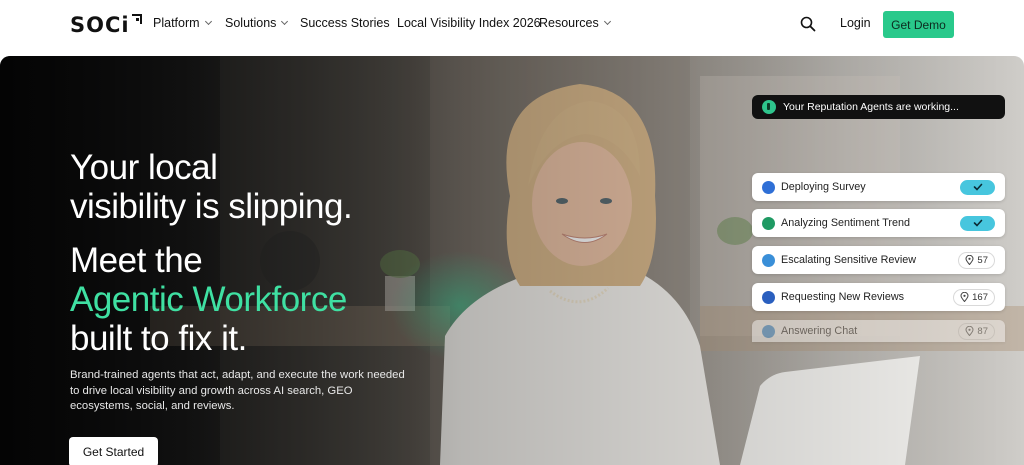 The width and height of the screenshot is (1024, 465). What do you see at coordinates (769, 107) in the screenshot?
I see `agent-badge-icon` at bounding box center [769, 107].